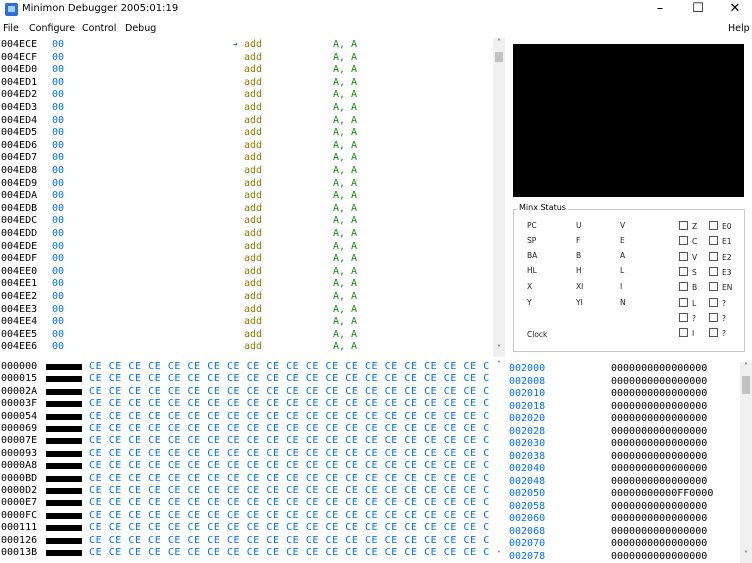 The image size is (752, 563). Describe the element at coordinates (245, 132) in the screenshot. I see `disassembly-row: 004ED5 00 add A, A` at that location.